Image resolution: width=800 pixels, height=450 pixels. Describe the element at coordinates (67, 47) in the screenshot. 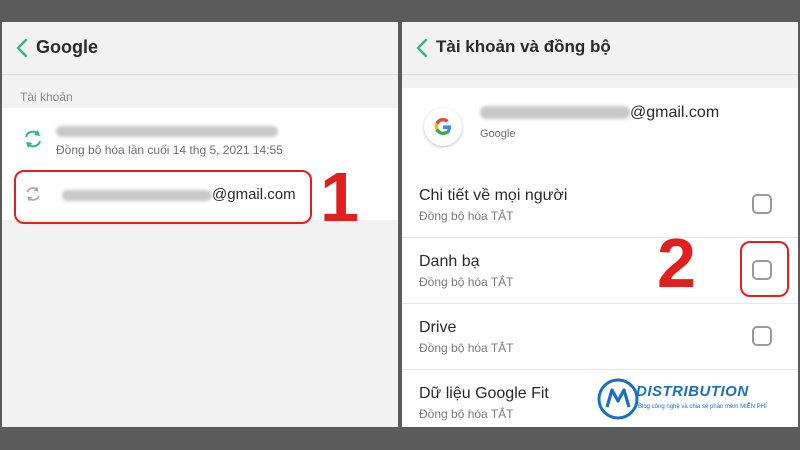

I see `page-title: Google` at that location.